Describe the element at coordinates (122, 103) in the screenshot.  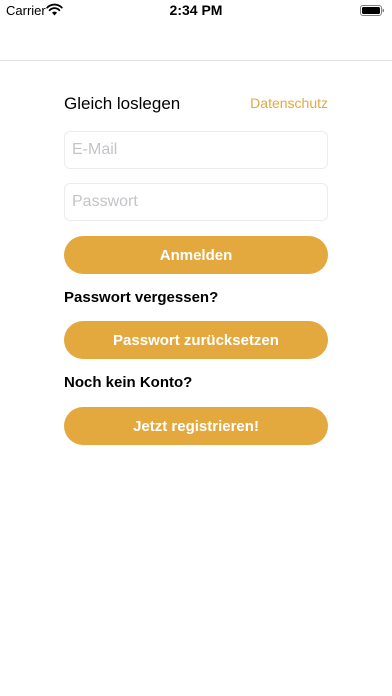
I see `page-title: Gleich loslegen` at that location.